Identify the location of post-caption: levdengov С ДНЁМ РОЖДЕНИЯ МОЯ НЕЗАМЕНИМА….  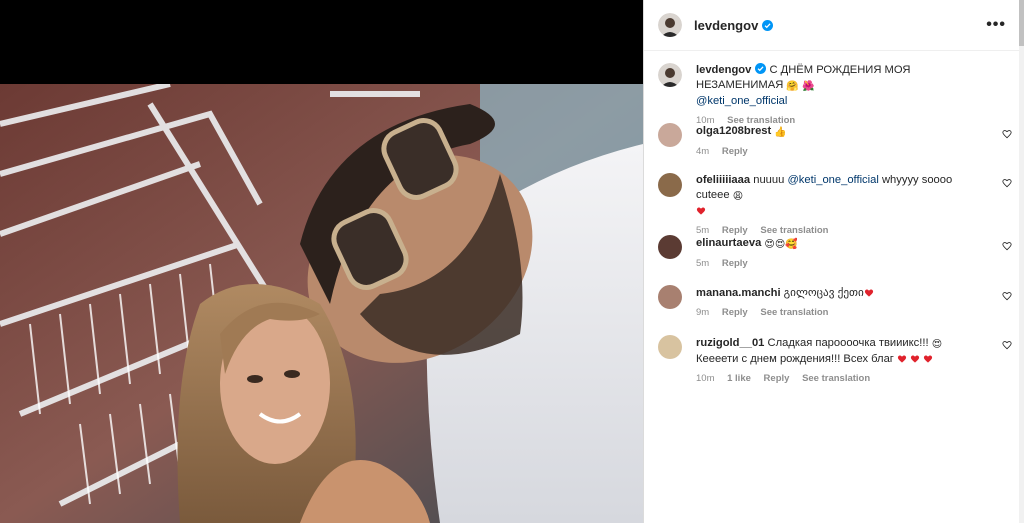
(832, 88).